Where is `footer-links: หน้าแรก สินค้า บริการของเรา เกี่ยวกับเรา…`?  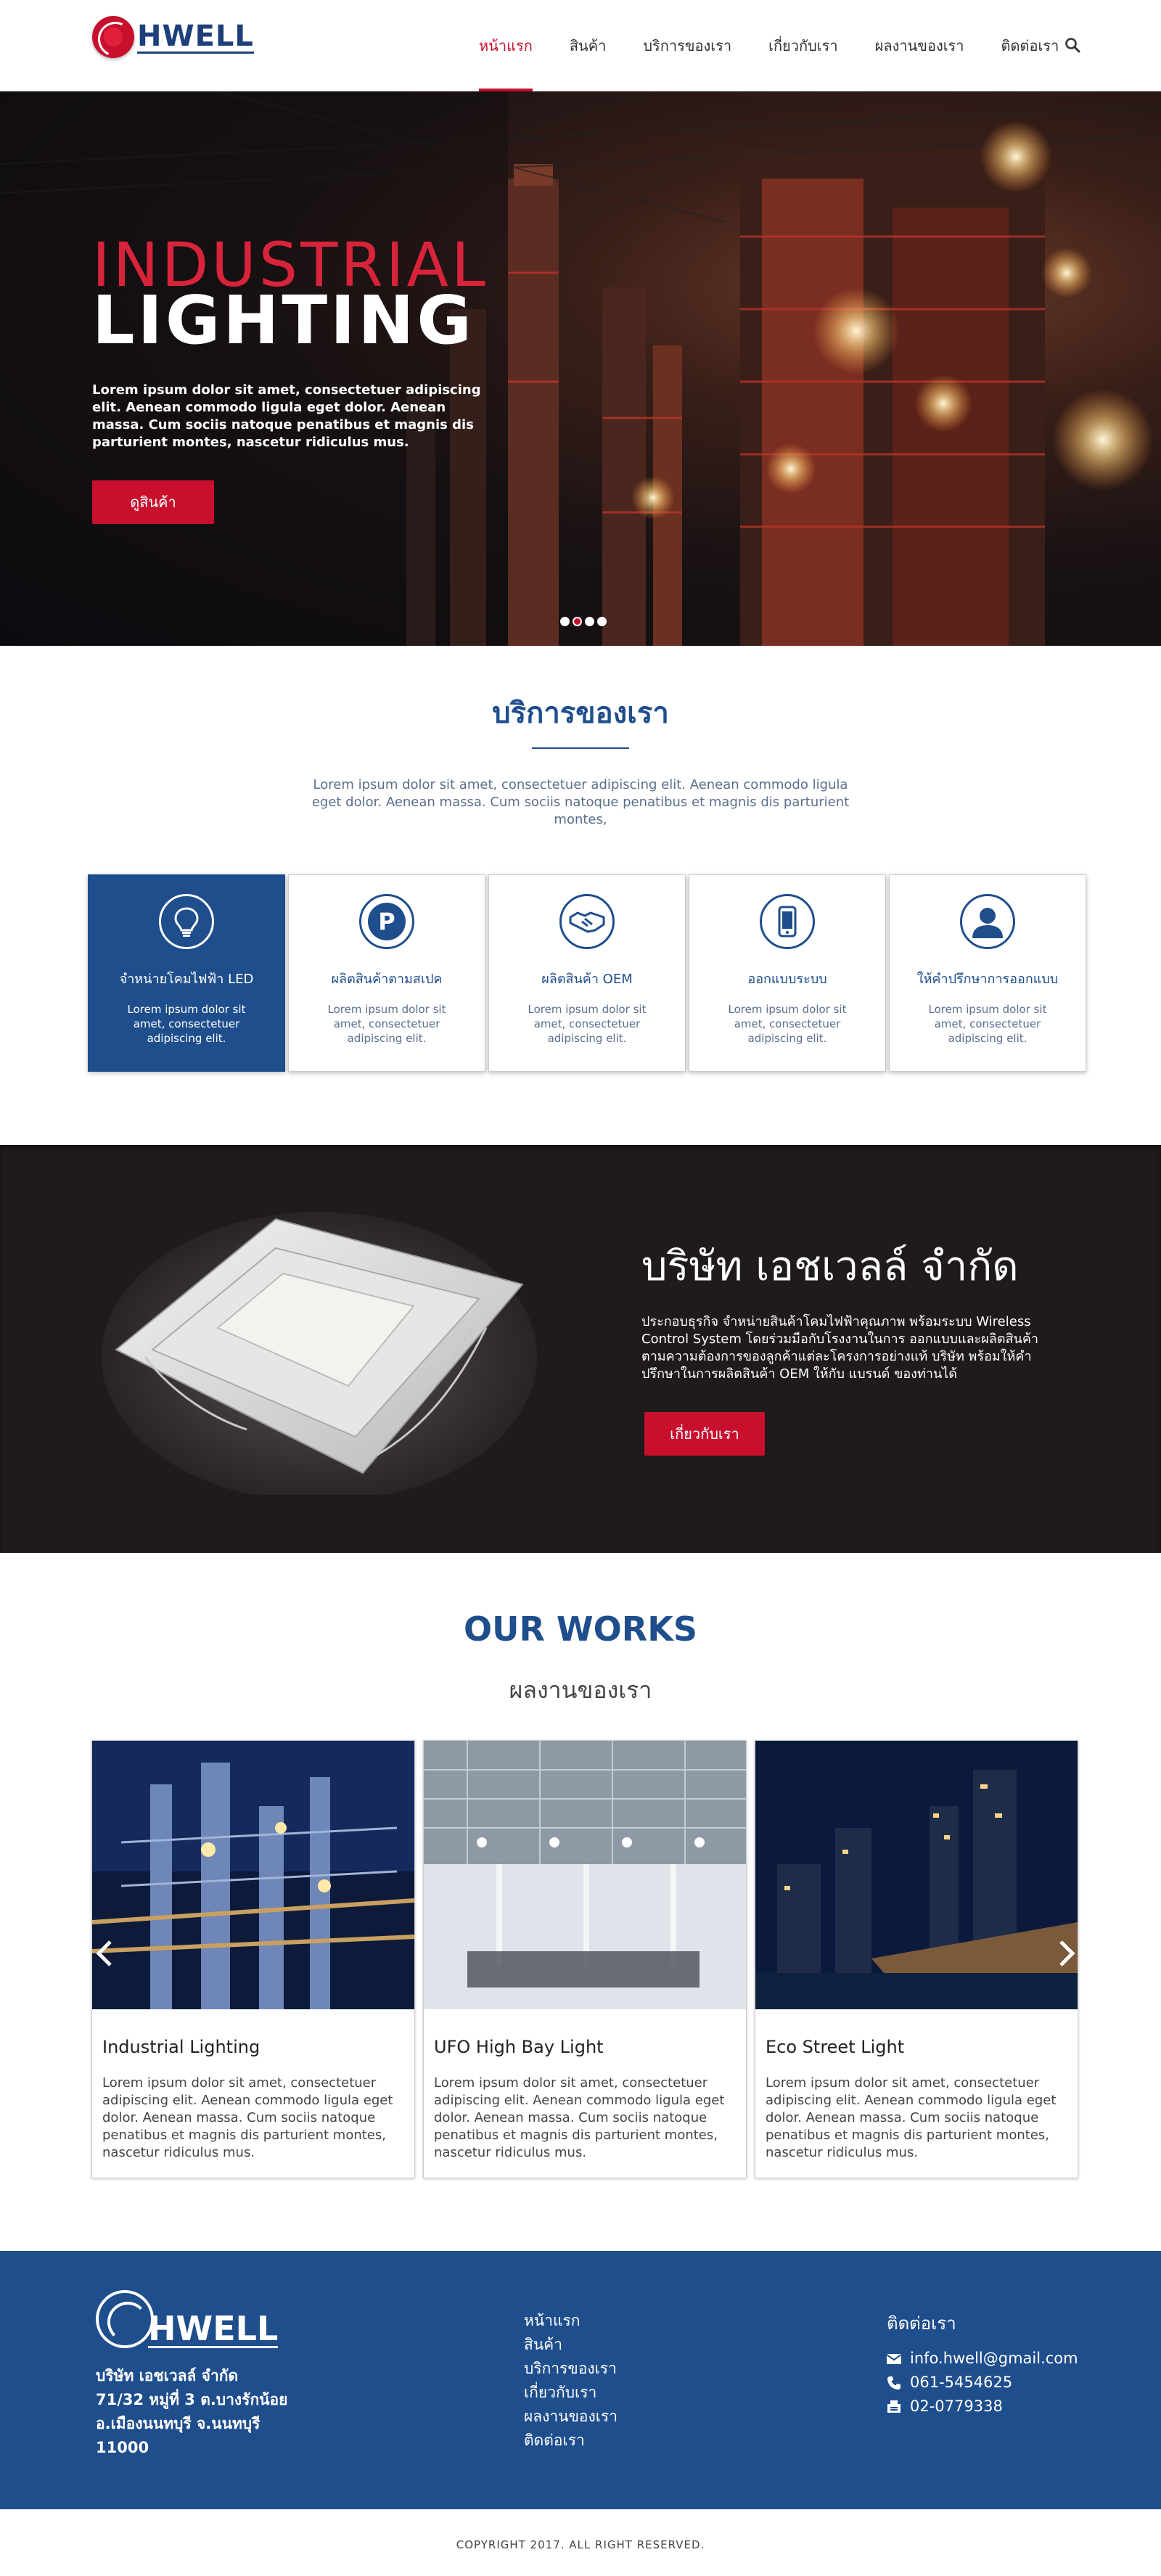
footer-links: หน้าแรก สินค้า บริการของเรา เกี่ยวกับเรา… is located at coordinates (571, 2381).